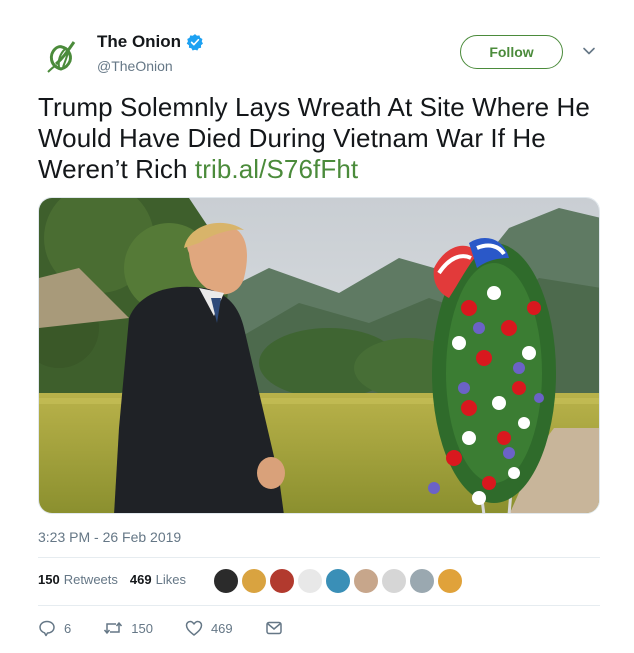 The height and width of the screenshot is (653, 634). What do you see at coordinates (273, 628) in the screenshot?
I see `envelope-icon` at bounding box center [273, 628].